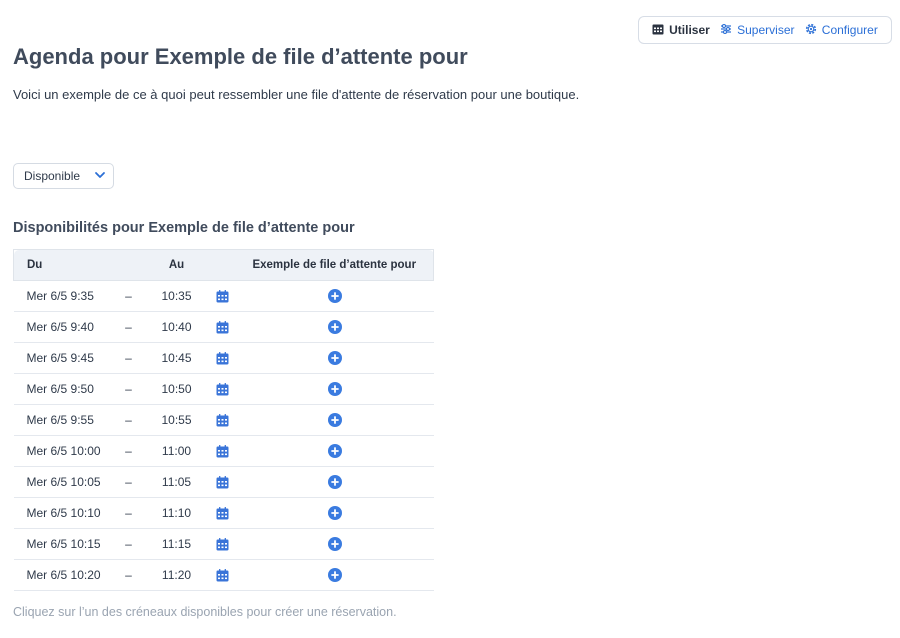 This screenshot has height=638, width=900. Describe the element at coordinates (63, 575) in the screenshot. I see `slot-start: Mer 6/5 10:20` at that location.